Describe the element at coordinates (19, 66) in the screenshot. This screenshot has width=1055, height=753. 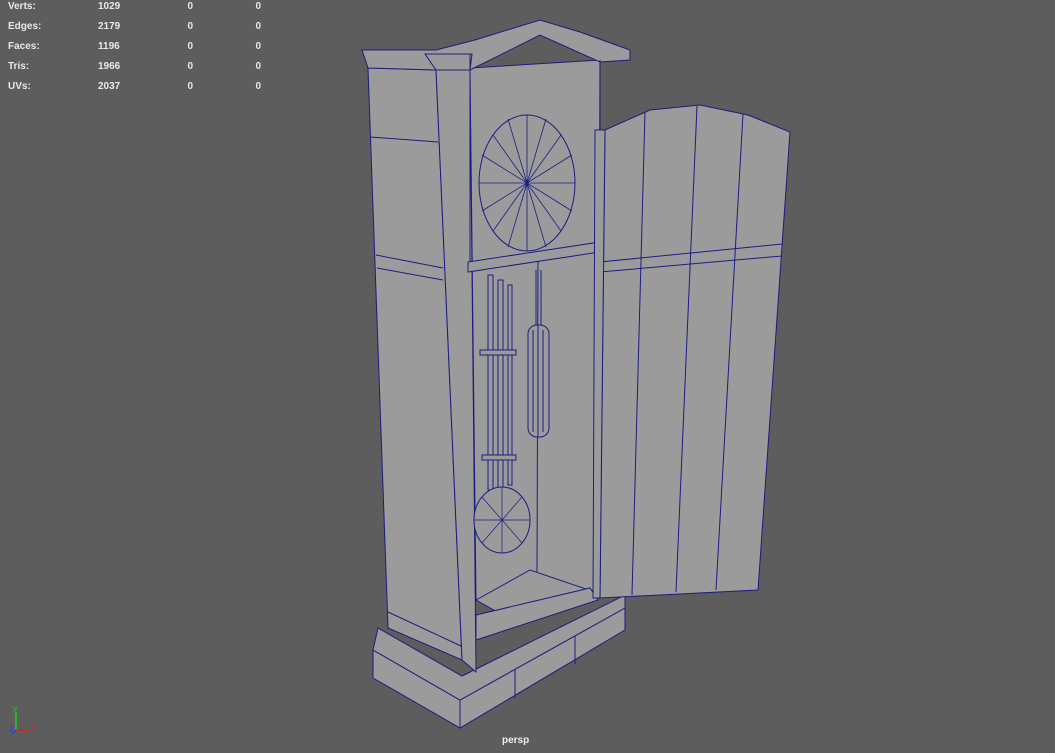
I see `hud-label: Tris:` at that location.